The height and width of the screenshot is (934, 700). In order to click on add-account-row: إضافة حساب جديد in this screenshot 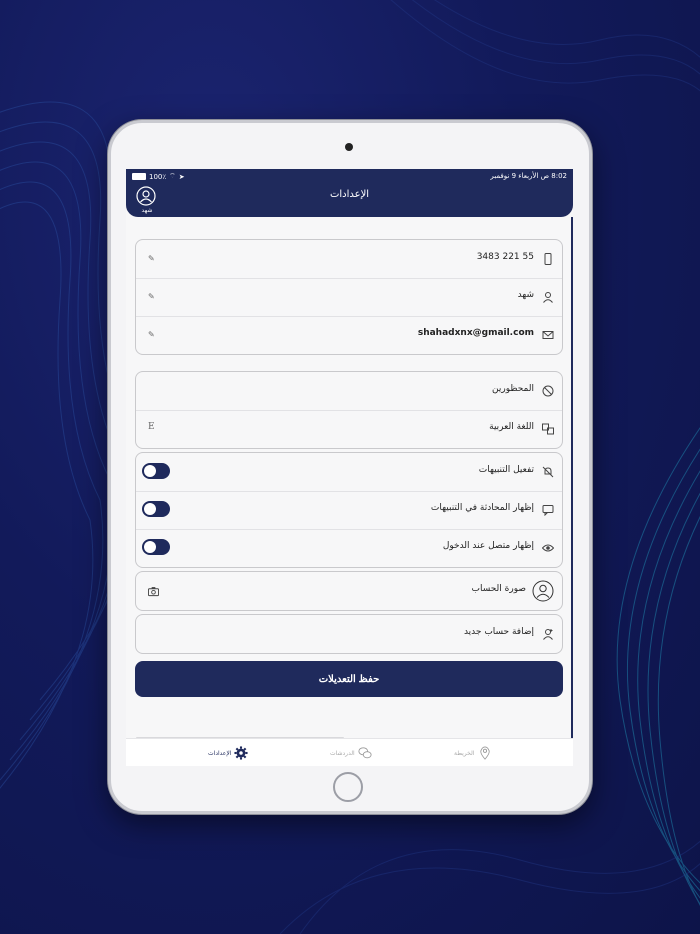, I will do `click(349, 634)`.